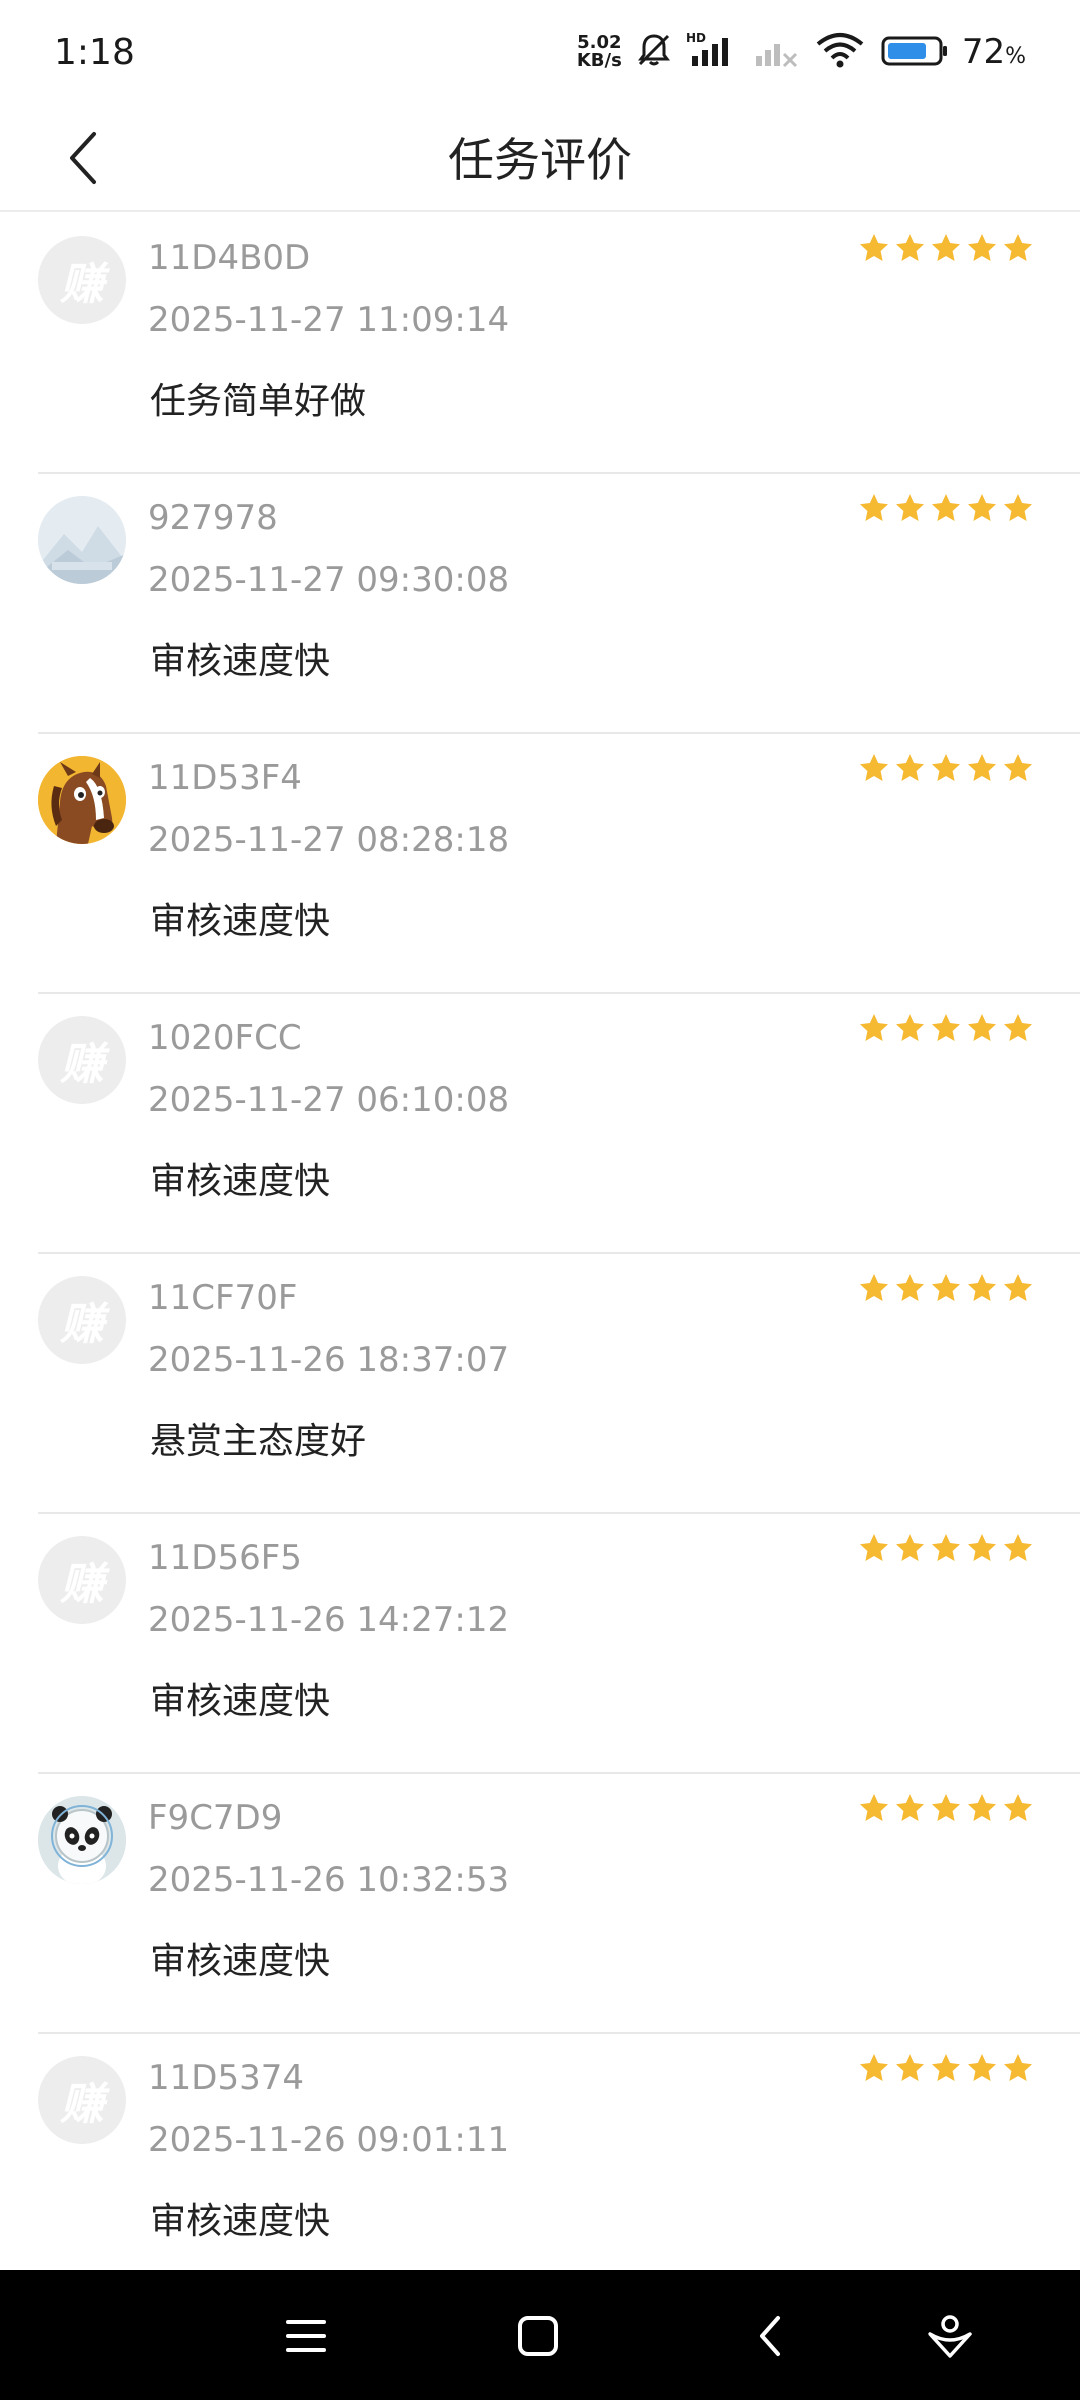 This screenshot has height=2400, width=1080. What do you see at coordinates (258, 401) in the screenshot?
I see `review-text: 任务简单好做` at bounding box center [258, 401].